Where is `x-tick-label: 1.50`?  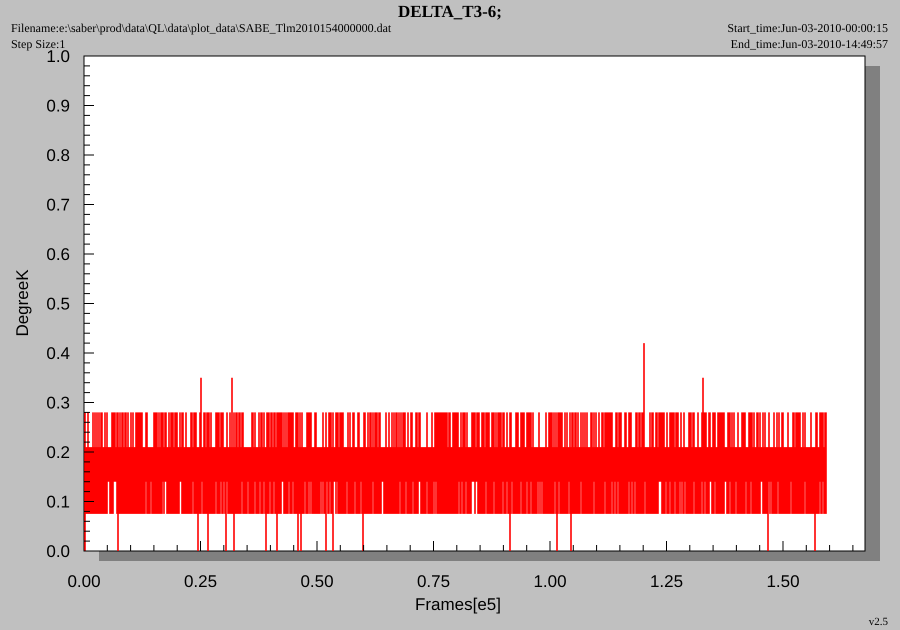
x-tick-label: 1.50 is located at coordinates (783, 581).